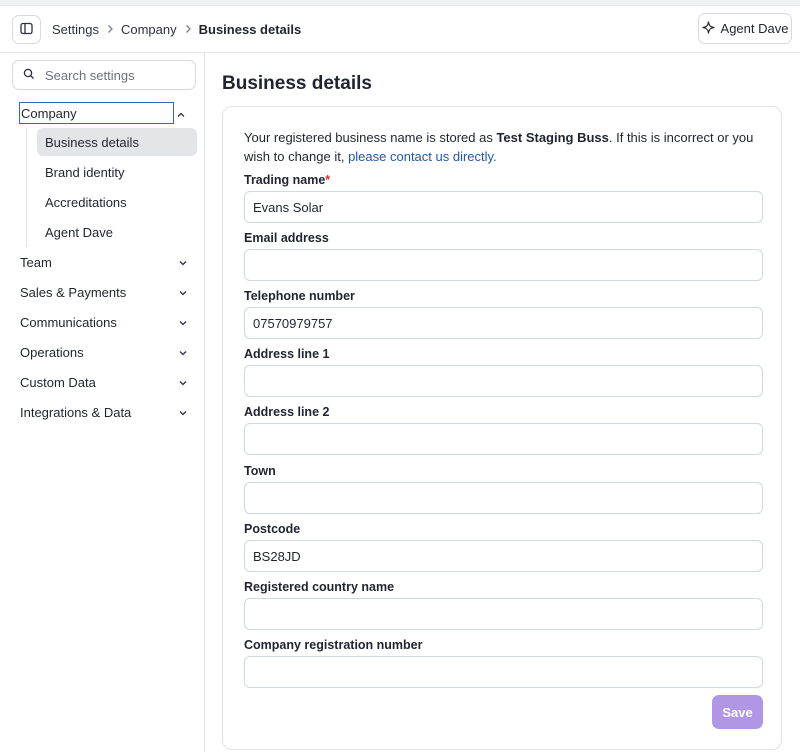 Image resolution: width=800 pixels, height=752 pixels. Describe the element at coordinates (68, 322) in the screenshot. I see `sidebar-item-label: Communications` at that location.